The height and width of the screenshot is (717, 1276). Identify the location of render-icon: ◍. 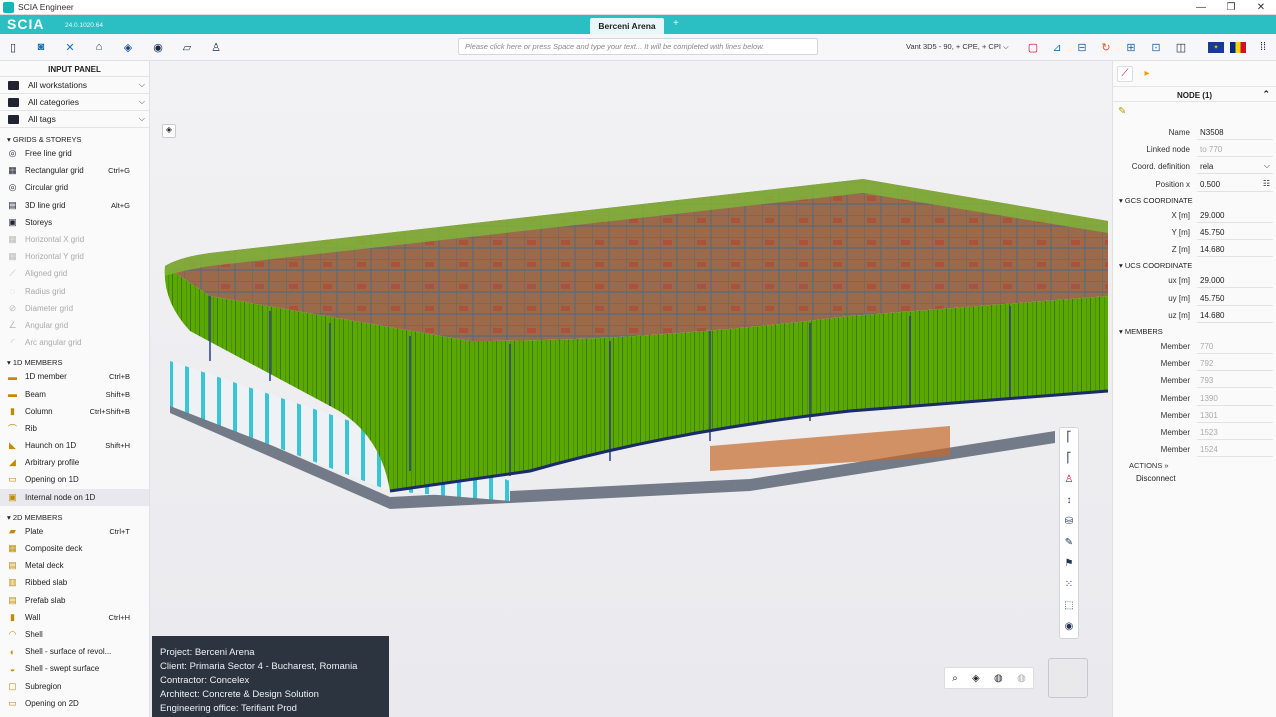
(998, 678).